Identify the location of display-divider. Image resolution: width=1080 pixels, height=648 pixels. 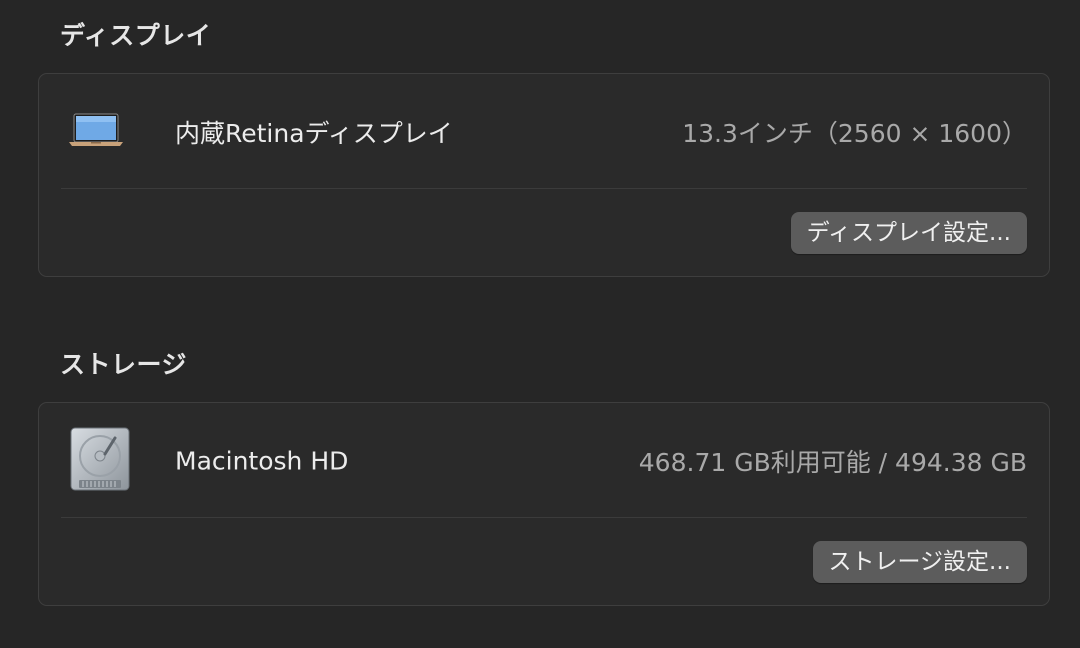
(544, 188).